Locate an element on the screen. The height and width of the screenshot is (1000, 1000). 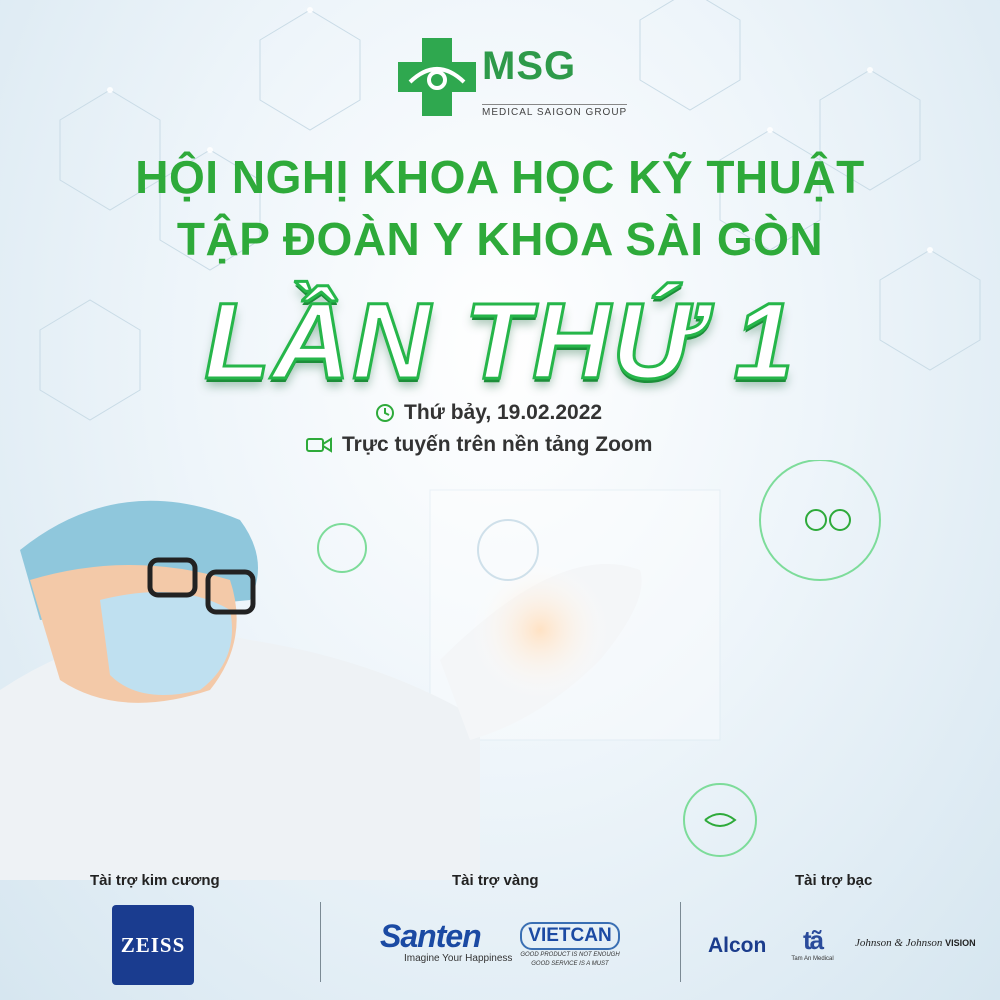
event-platform-text: Trực tuyến trên nền tảng Zoom is located at coordinates (497, 444).